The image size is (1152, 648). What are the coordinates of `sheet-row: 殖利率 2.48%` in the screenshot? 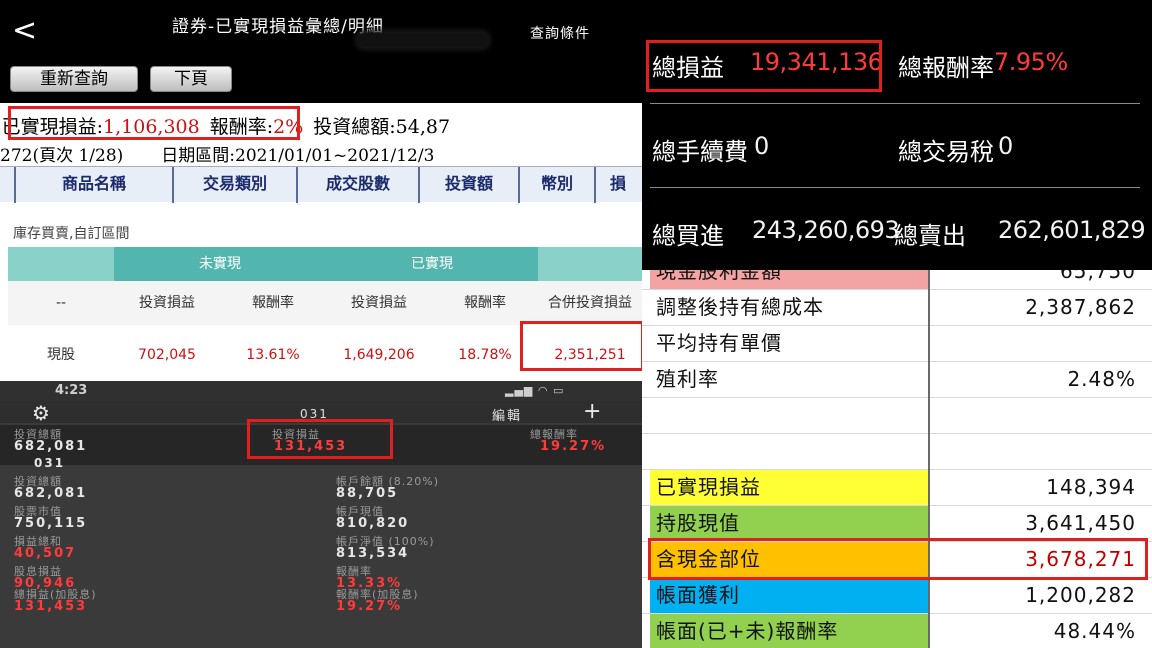 It's located at (897, 380).